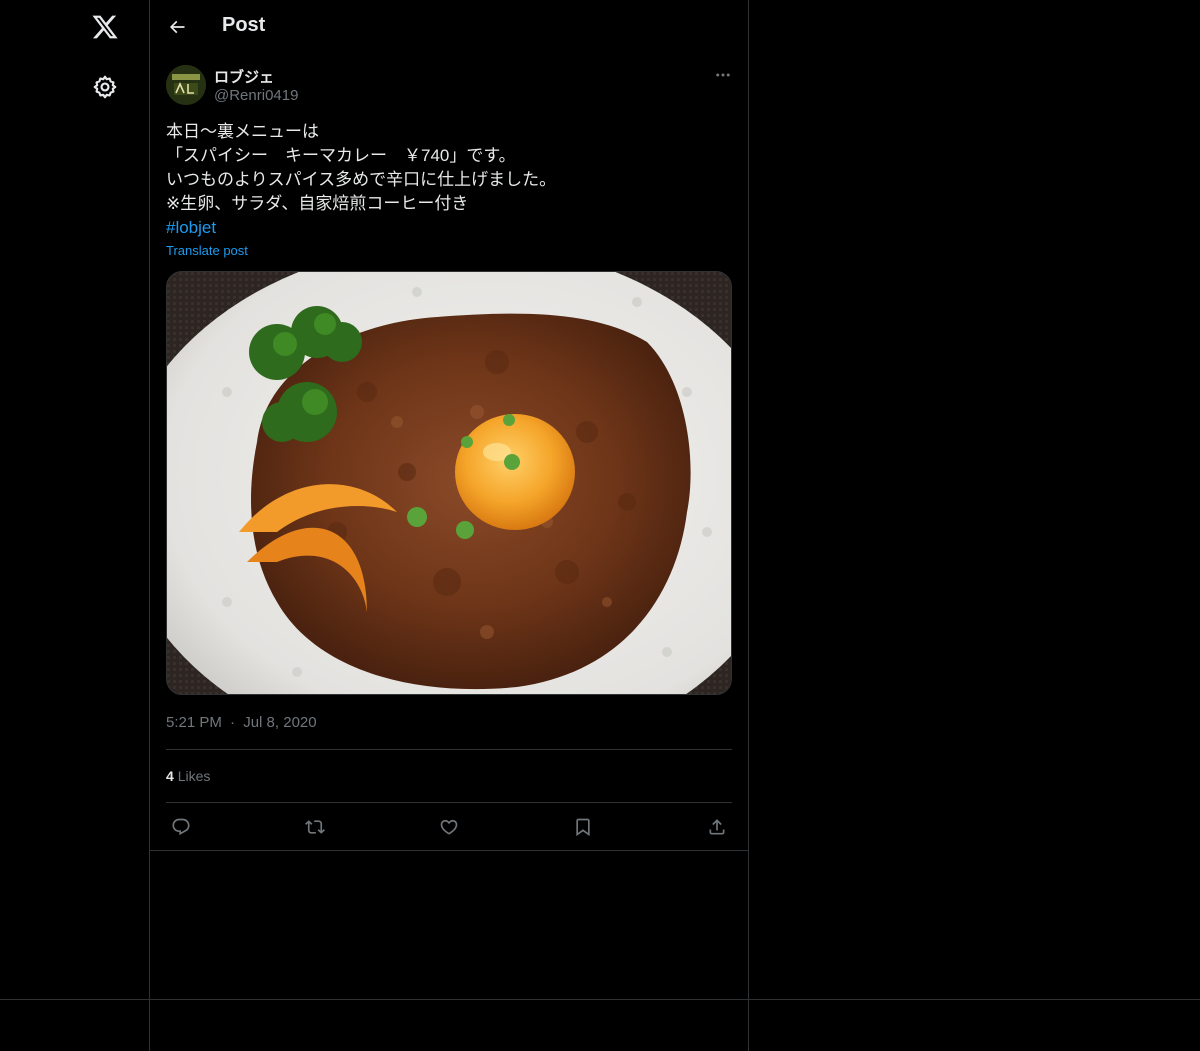  I want to click on bookmark-button, so click(583, 827).